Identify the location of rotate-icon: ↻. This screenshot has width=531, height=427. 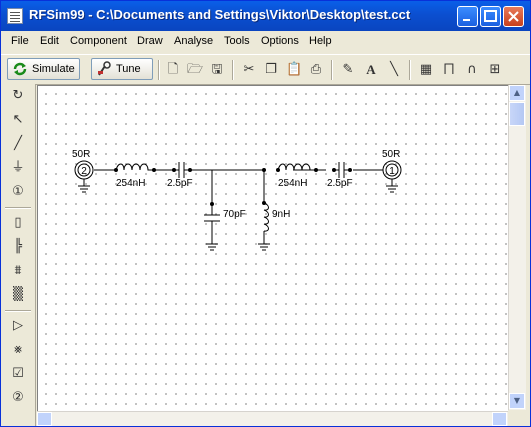
(18, 96).